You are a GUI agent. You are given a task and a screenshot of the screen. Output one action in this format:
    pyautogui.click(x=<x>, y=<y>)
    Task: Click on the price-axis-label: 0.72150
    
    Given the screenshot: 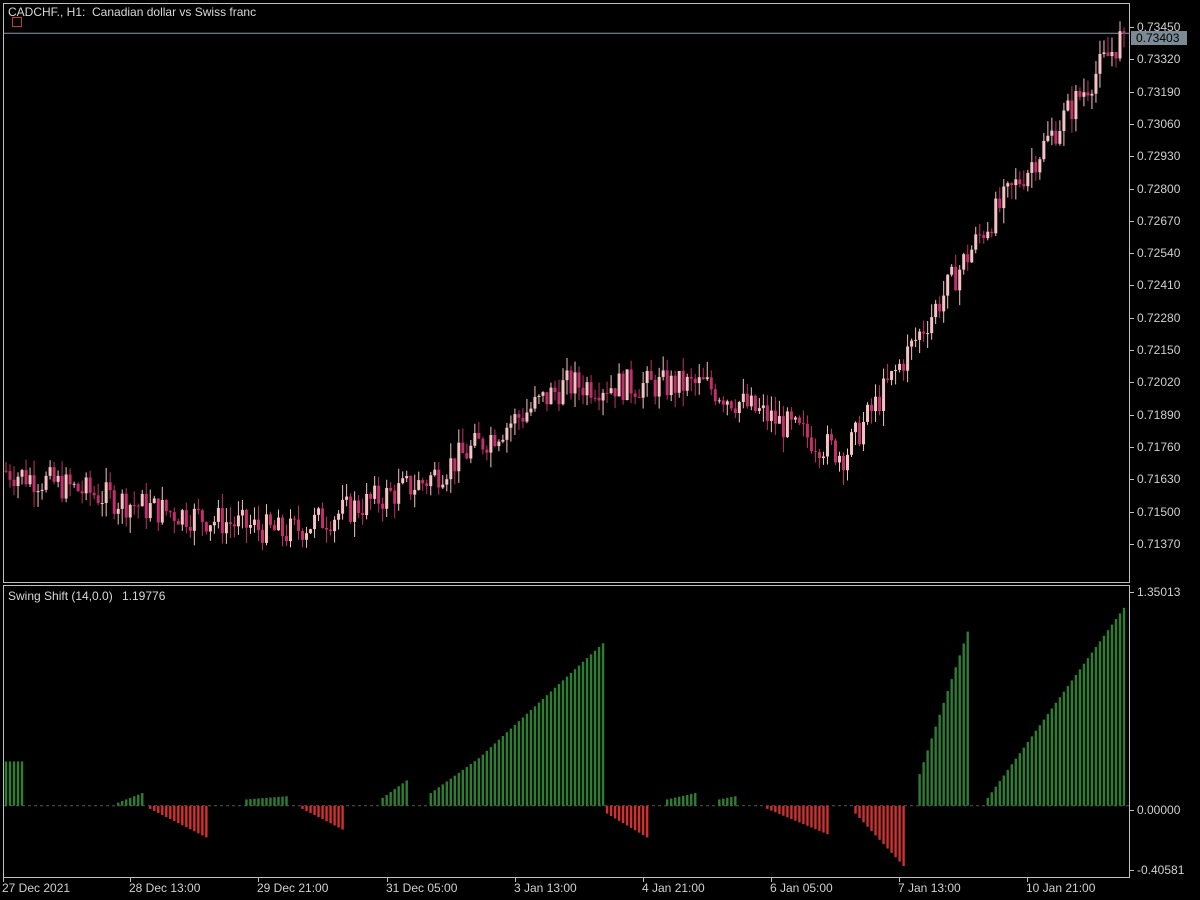 What is the action you would take?
    pyautogui.click(x=1159, y=350)
    